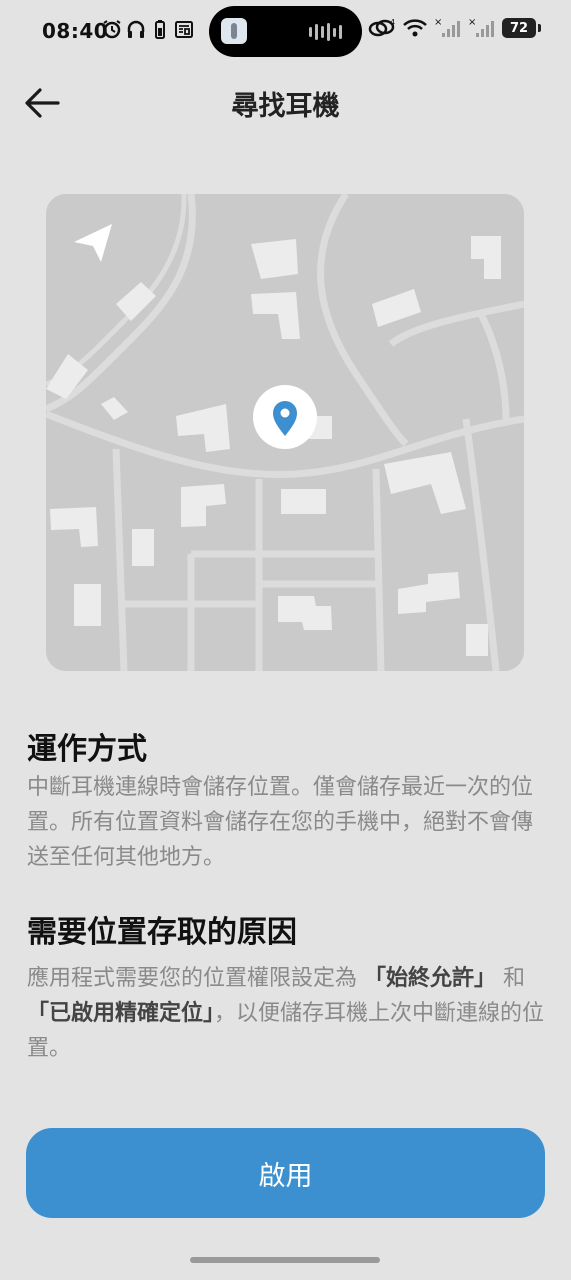 This screenshot has width=571, height=1280. What do you see at coordinates (514, 978) in the screenshot?
I see `body-text: 和` at bounding box center [514, 978].